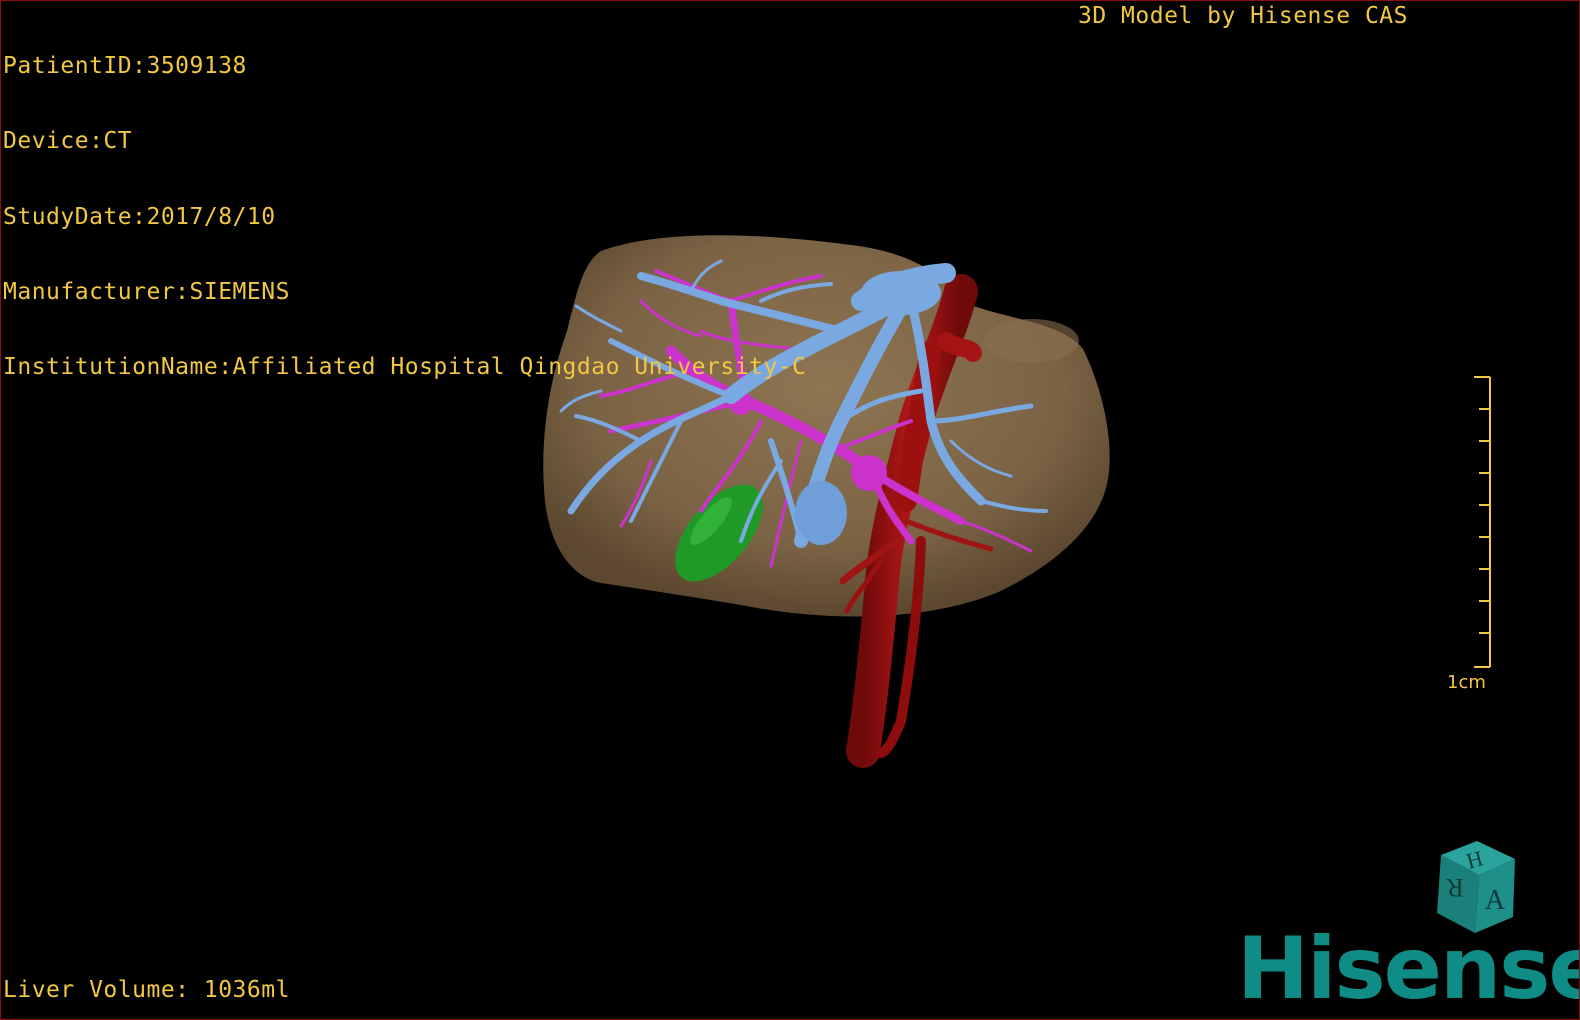 This screenshot has height=1020, width=1580. Describe the element at coordinates (125, 66) in the screenshot. I see `patient-id-text: PatientID:3509138` at that location.